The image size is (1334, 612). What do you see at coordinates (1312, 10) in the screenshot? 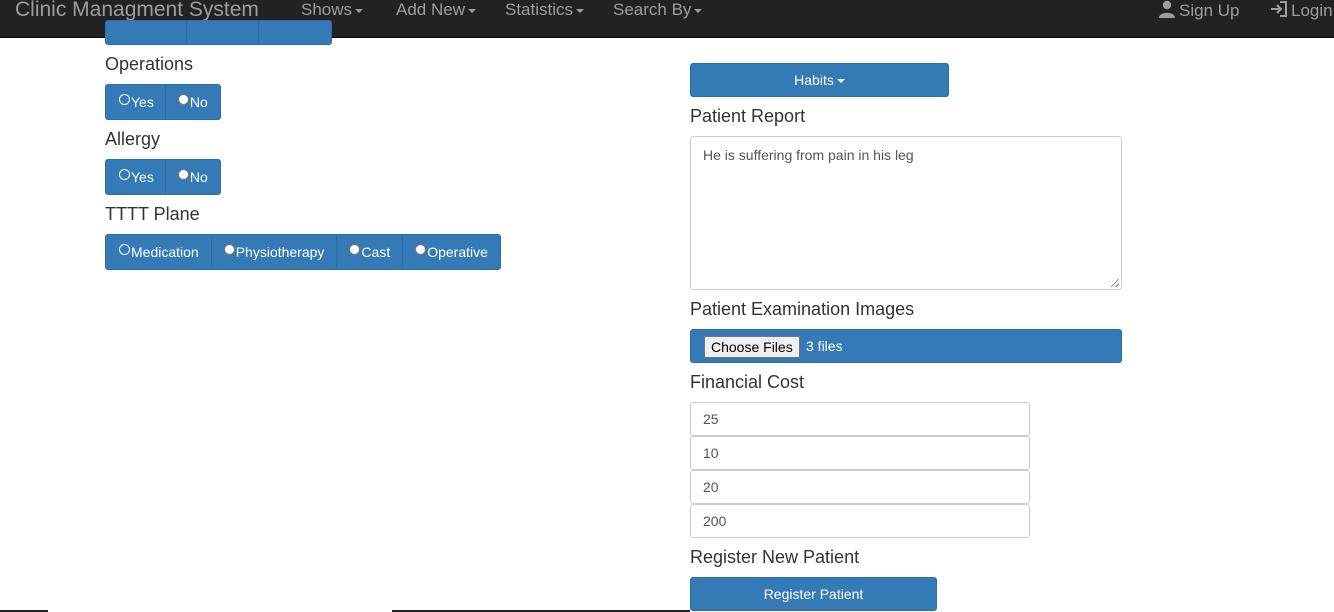
I see `login-label: Login` at bounding box center [1312, 10].